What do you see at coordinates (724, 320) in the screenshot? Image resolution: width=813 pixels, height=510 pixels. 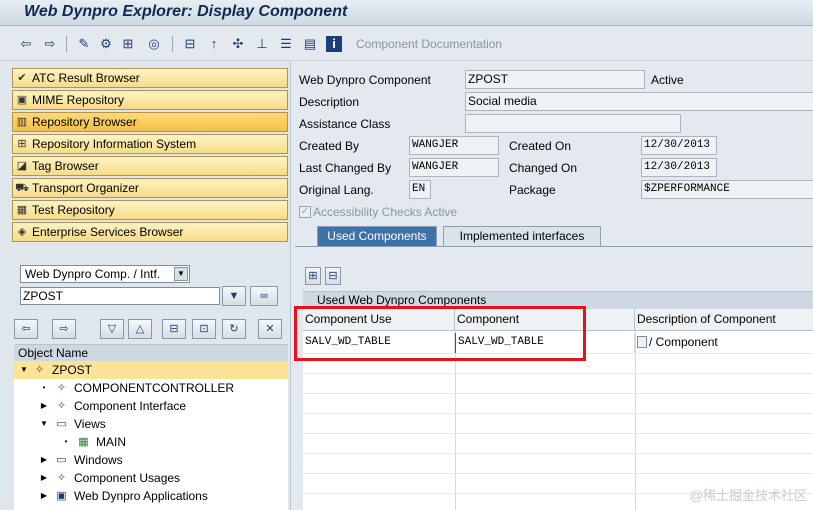 I see `column-header-description: Description of Component` at bounding box center [724, 320].